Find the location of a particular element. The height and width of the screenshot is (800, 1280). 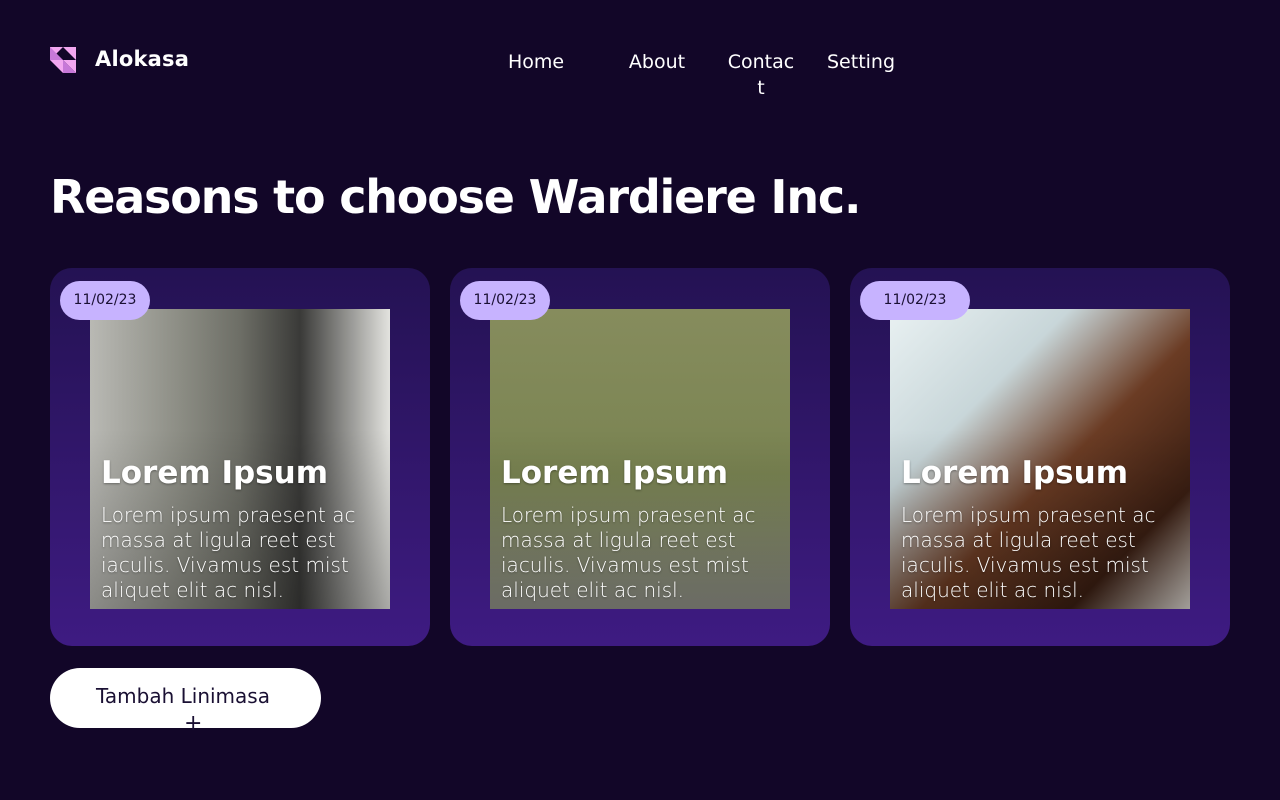

nav-item-about: About is located at coordinates (657, 62).